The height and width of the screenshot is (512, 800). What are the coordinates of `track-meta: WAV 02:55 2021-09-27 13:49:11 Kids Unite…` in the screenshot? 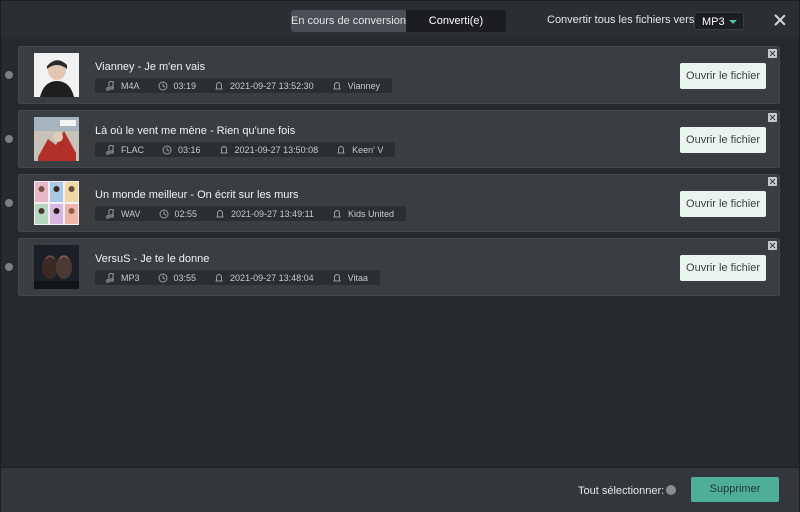 It's located at (250, 213).